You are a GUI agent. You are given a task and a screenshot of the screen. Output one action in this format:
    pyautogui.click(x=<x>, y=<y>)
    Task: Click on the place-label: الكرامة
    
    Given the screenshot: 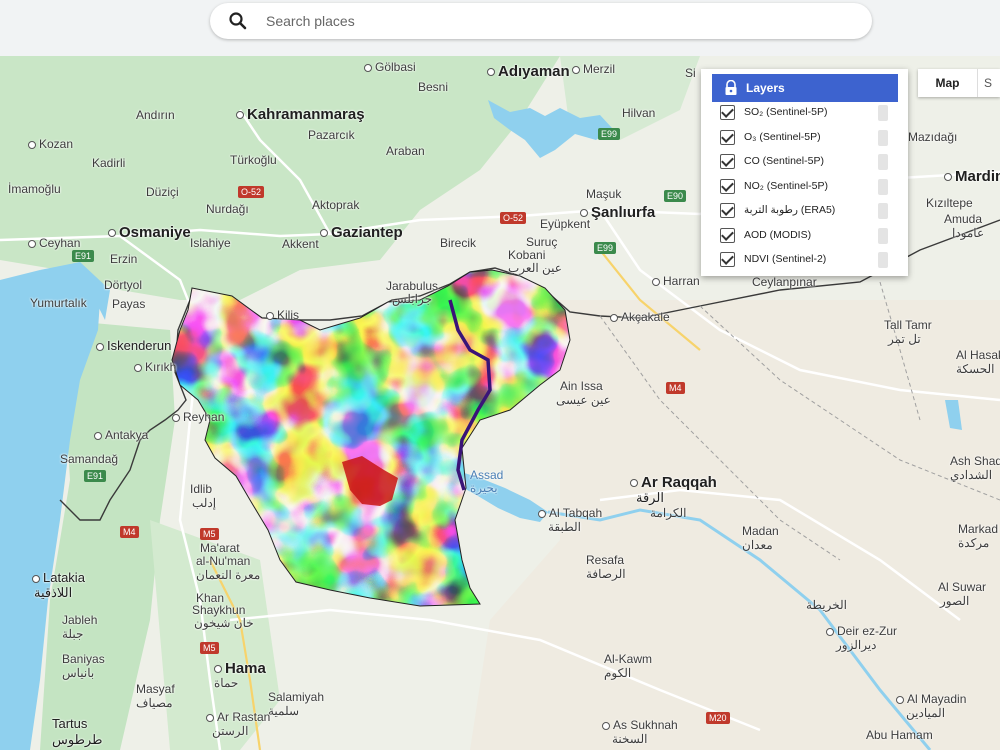 What is the action you would take?
    pyautogui.click(x=668, y=513)
    